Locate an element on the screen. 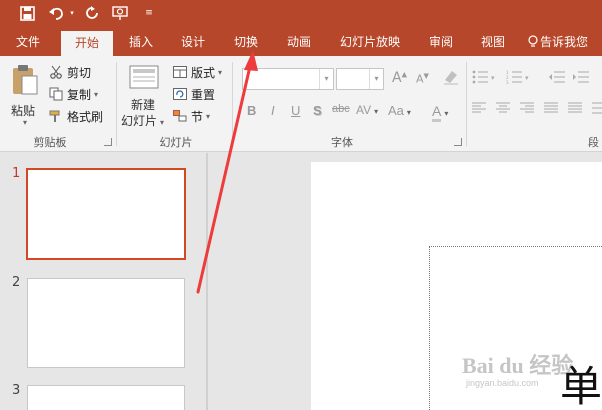  strikethrough-button: abc is located at coordinates (341, 109).